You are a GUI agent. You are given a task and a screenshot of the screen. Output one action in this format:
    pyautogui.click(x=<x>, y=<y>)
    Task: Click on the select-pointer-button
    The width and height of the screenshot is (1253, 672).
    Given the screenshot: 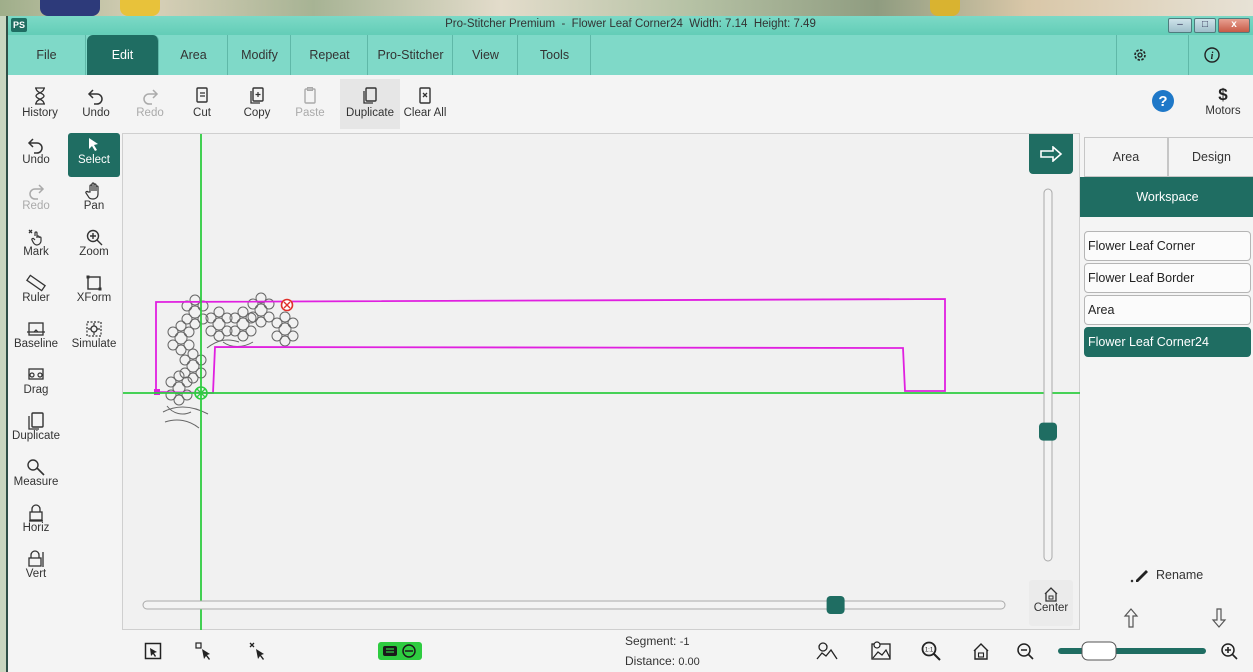 What is the action you would take?
    pyautogui.click(x=205, y=651)
    